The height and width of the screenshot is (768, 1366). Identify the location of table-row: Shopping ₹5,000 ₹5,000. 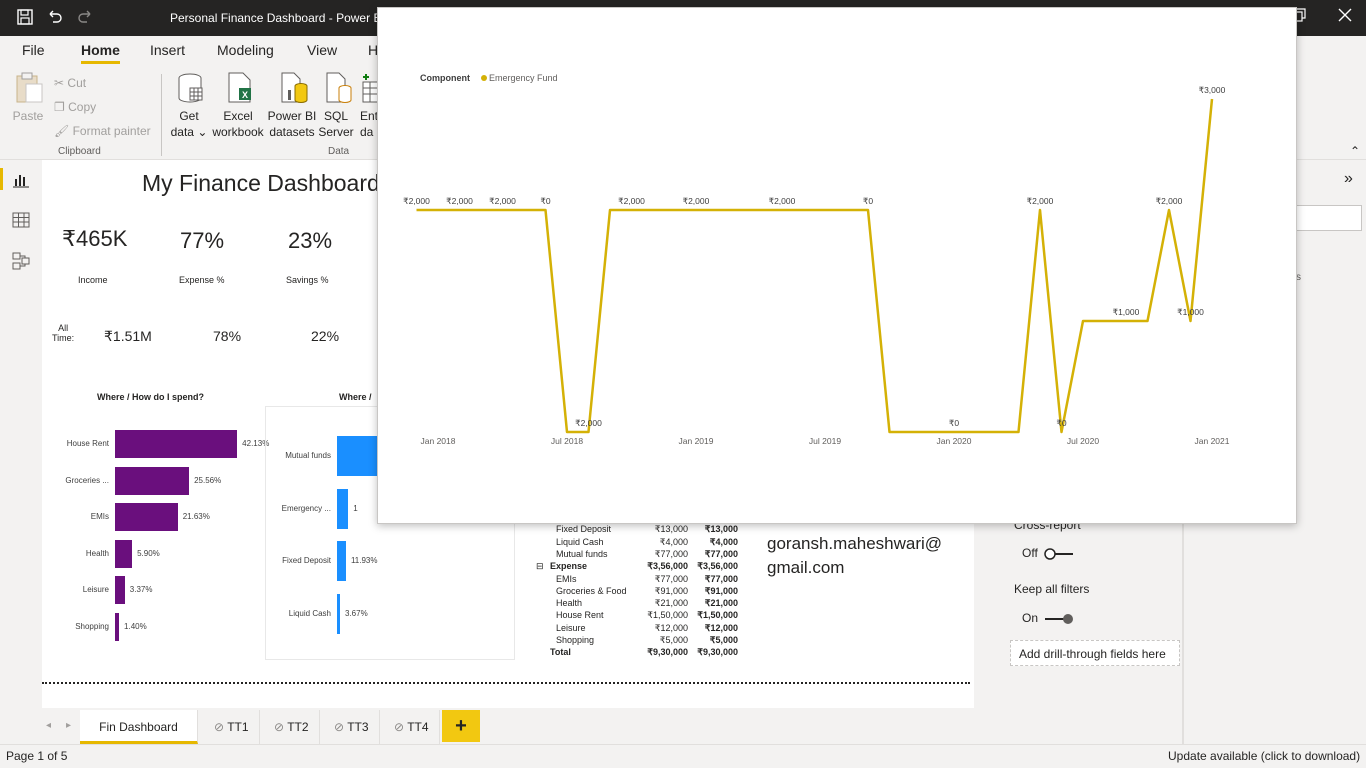
(641, 641).